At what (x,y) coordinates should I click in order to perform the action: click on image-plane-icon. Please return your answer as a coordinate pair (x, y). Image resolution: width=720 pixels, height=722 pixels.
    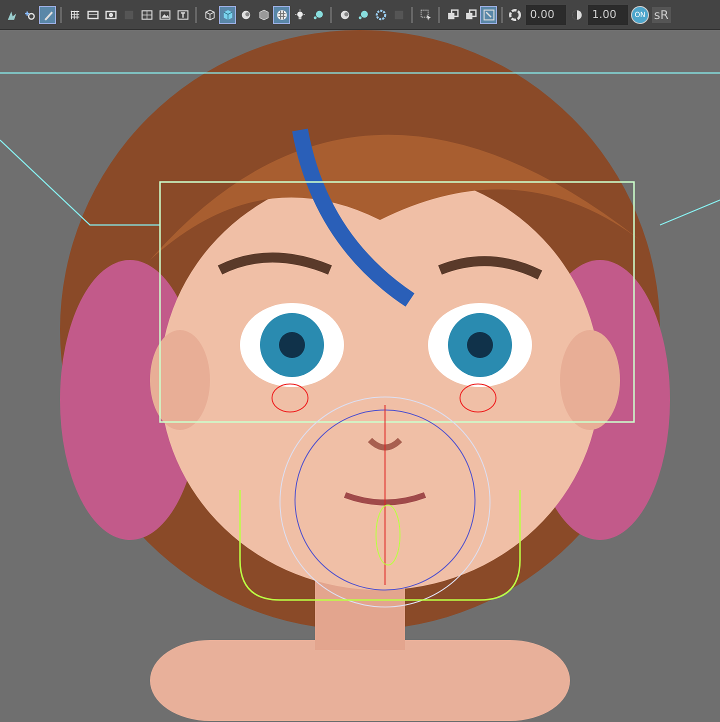
    Looking at the image, I should click on (165, 15).